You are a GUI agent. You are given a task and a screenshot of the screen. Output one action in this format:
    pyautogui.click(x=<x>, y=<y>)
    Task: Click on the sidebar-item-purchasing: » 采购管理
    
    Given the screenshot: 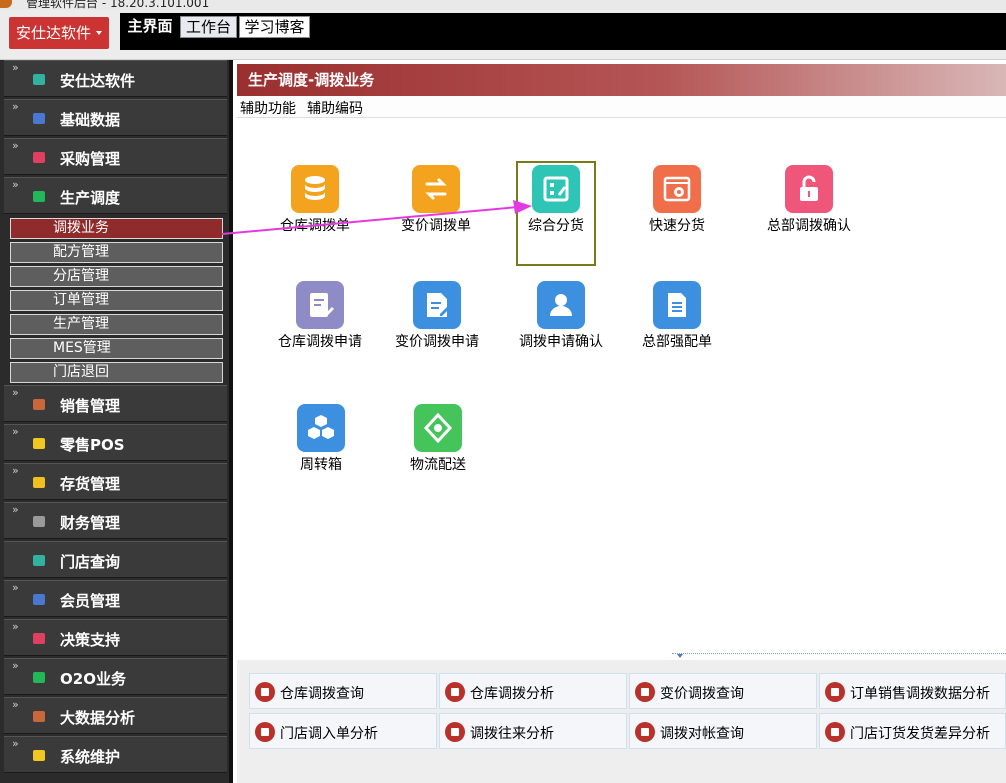 What is the action you would take?
    pyautogui.click(x=115, y=156)
    